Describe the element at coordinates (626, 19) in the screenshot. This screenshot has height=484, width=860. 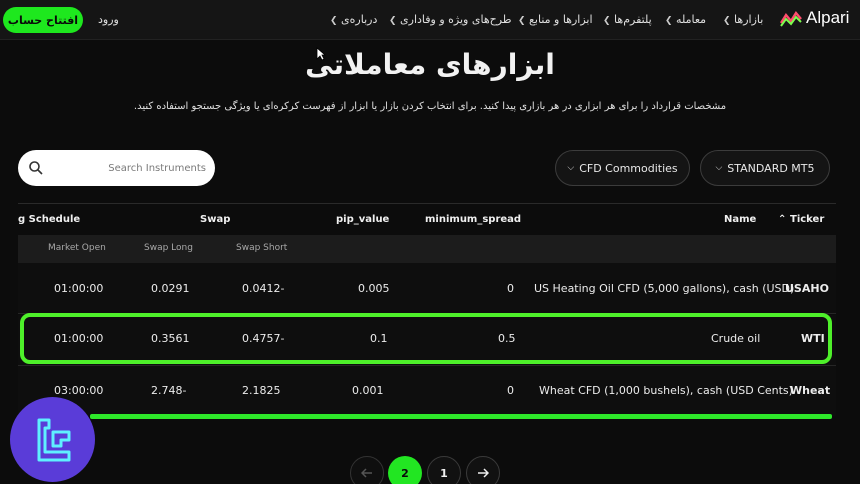
I see `nav-item-platforms: ❮ پلتفرم‌ها` at that location.